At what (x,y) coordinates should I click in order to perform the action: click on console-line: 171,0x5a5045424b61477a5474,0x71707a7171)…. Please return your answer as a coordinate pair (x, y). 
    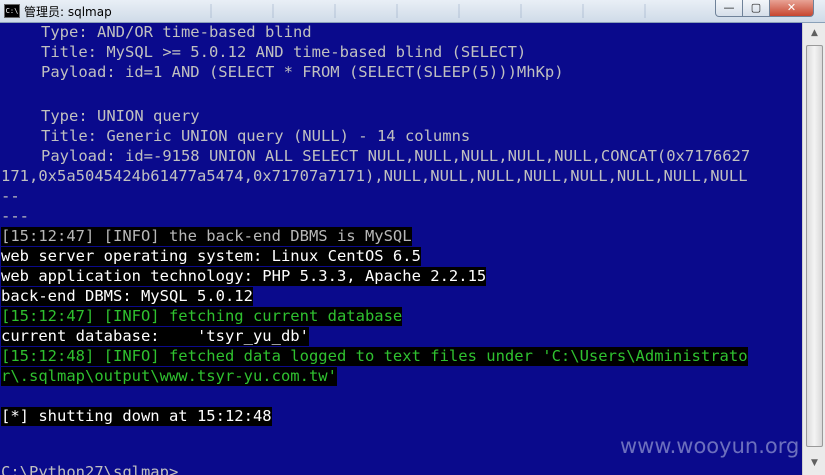
    Looking at the image, I should click on (374, 176).